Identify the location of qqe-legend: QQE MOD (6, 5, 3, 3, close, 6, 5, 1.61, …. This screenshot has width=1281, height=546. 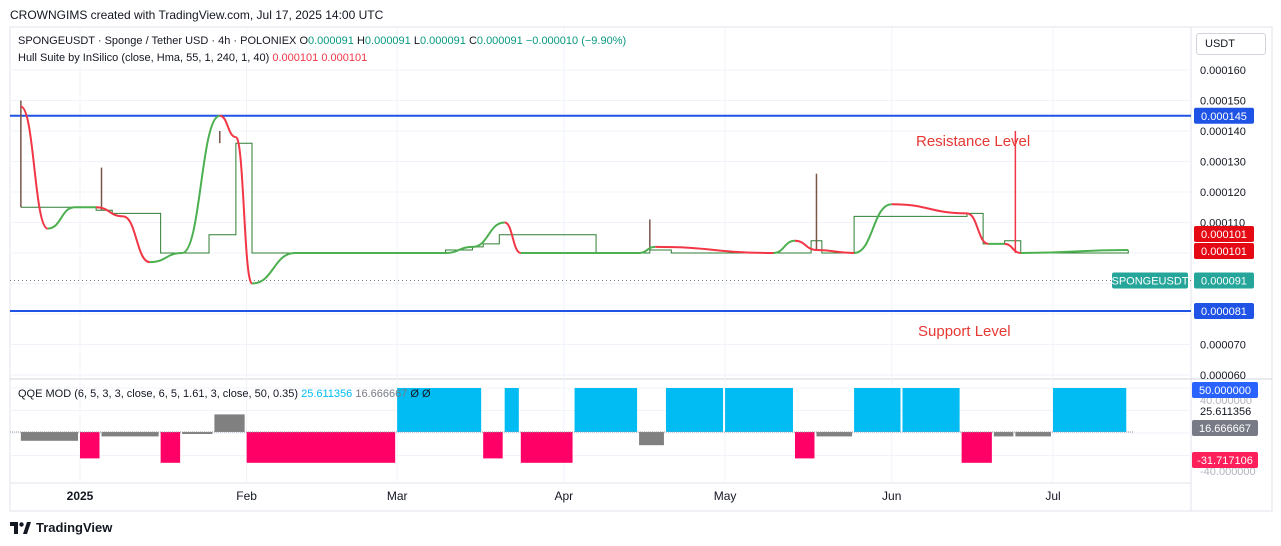
(224, 394).